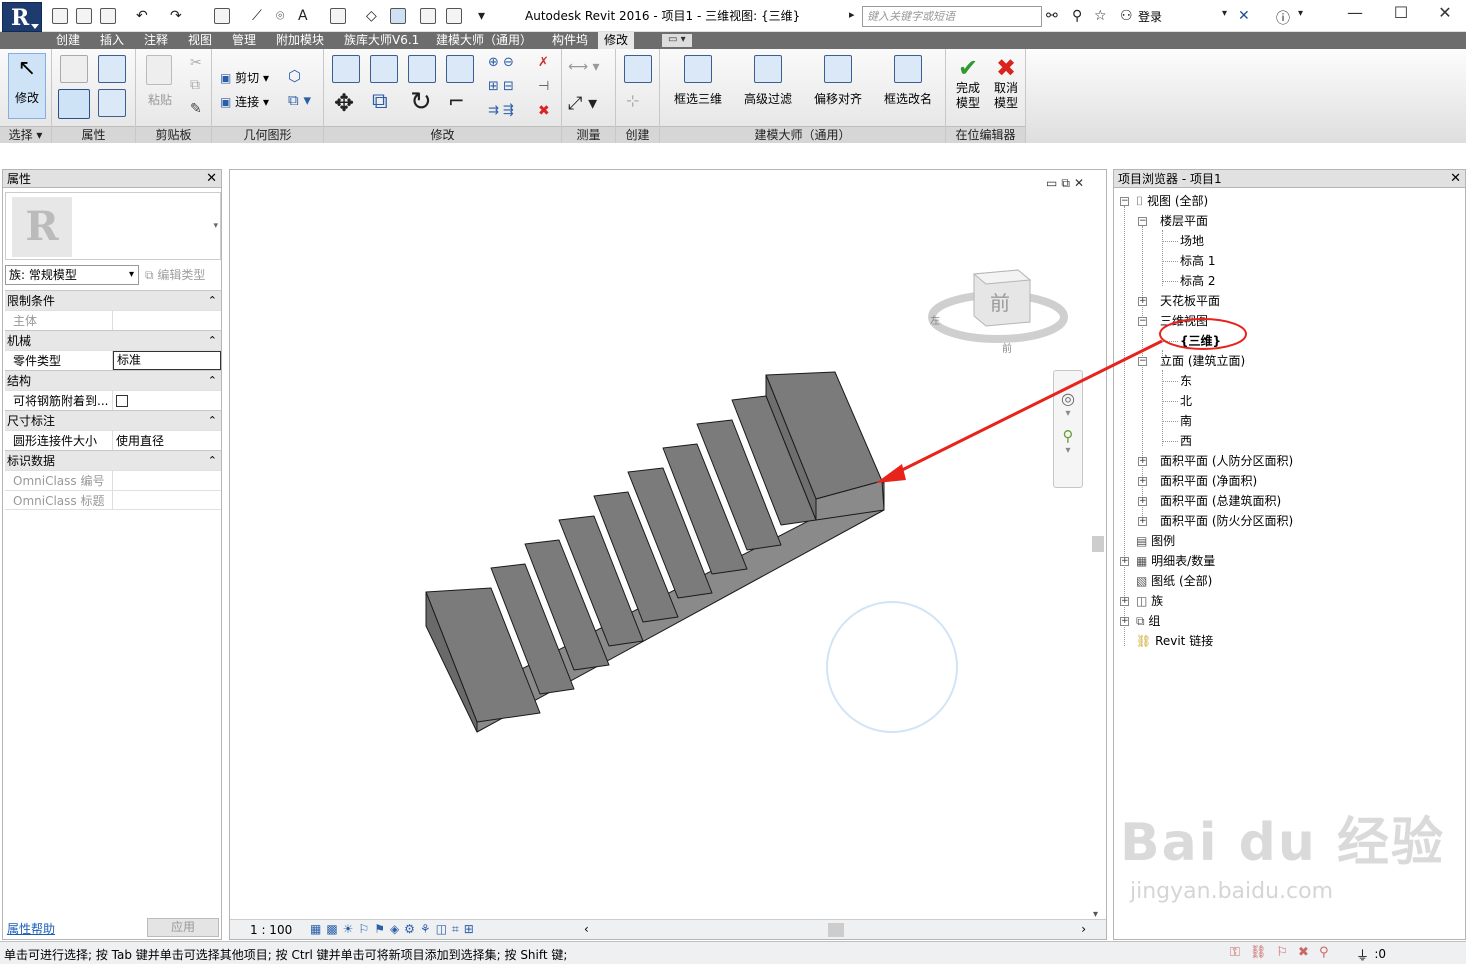 The image size is (1466, 964). Describe the element at coordinates (196, 109) in the screenshot. I see `match-properties-icon: ✎` at that location.